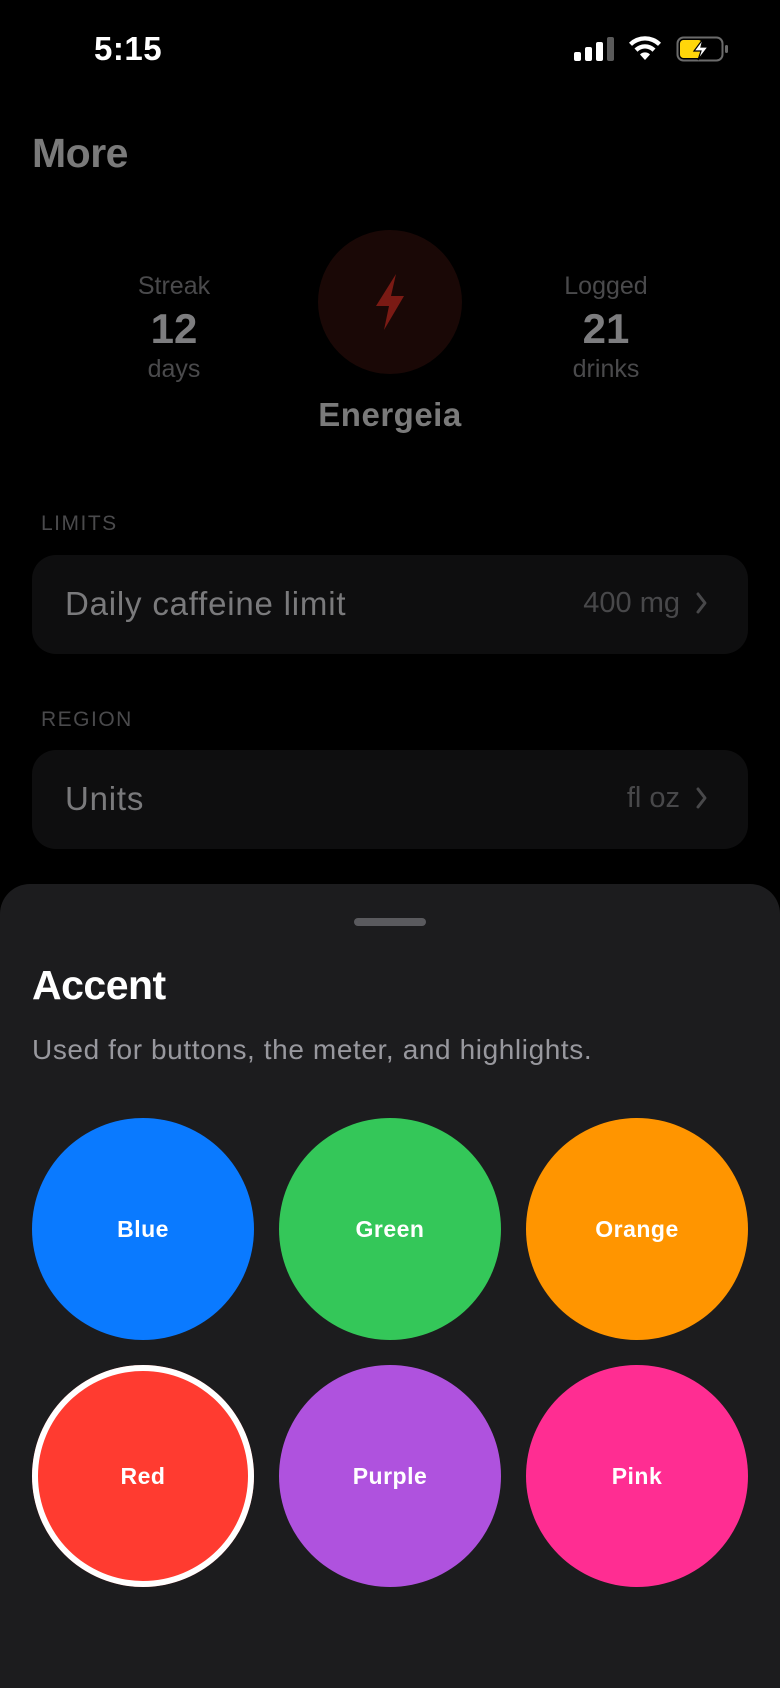 The width and height of the screenshot is (780, 1688). What do you see at coordinates (390, 799) in the screenshot?
I see `units-row: Units fl oz` at bounding box center [390, 799].